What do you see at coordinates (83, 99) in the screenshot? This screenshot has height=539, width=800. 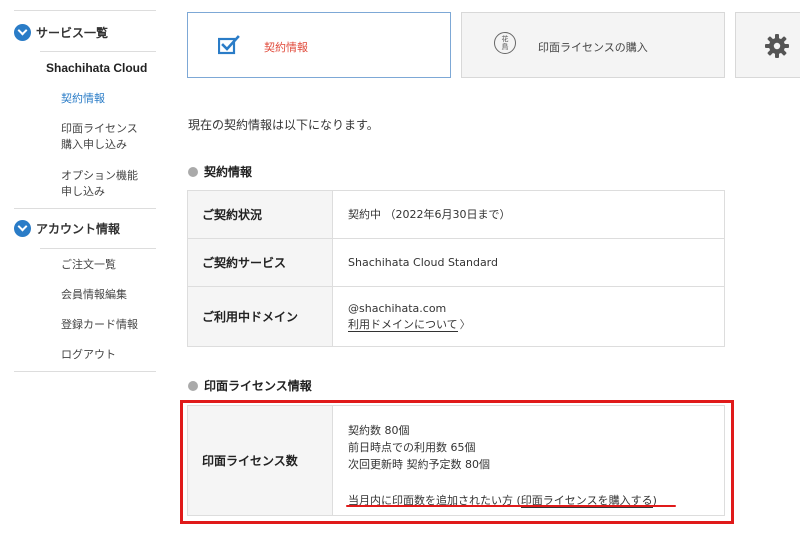 I see `sidebar-item-contract-info: 契約情報` at bounding box center [83, 99].